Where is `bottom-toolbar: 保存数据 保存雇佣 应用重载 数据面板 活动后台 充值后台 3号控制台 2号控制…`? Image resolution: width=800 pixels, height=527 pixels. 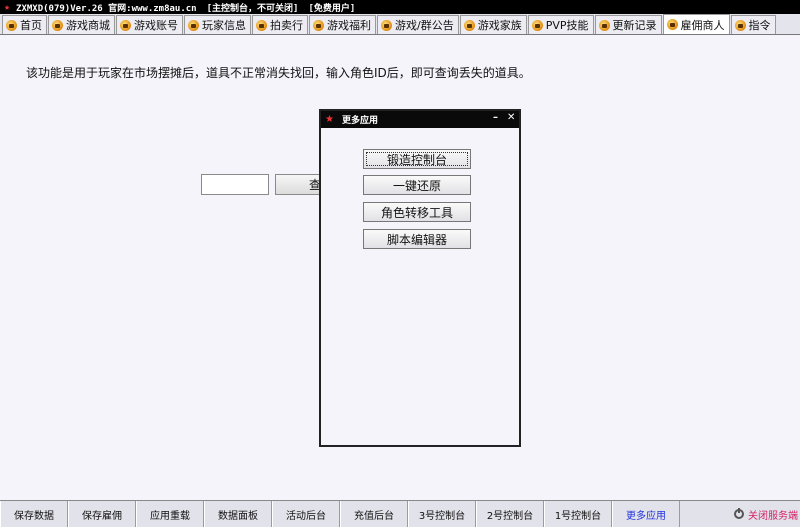
bottom-toolbar: 保存数据 保存雇佣 应用重载 数据面板 活动后台 充值后台 3号控制台 2号控制… is located at coordinates (400, 513).